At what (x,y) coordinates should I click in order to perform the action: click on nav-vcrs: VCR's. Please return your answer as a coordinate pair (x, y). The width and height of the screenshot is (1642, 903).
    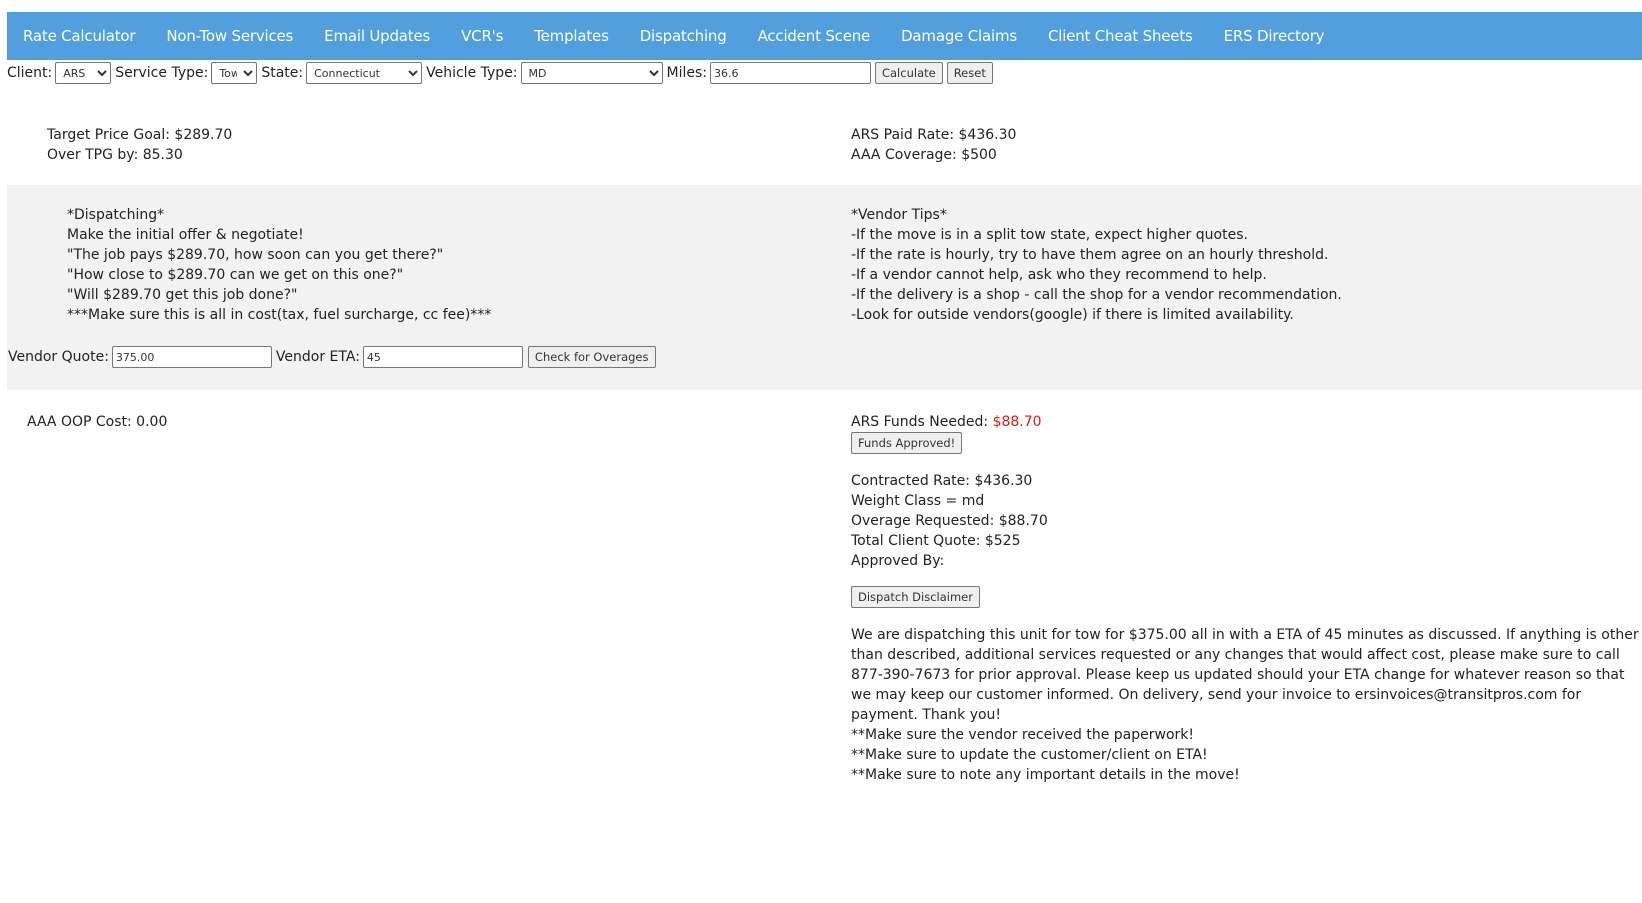
    Looking at the image, I should click on (482, 36).